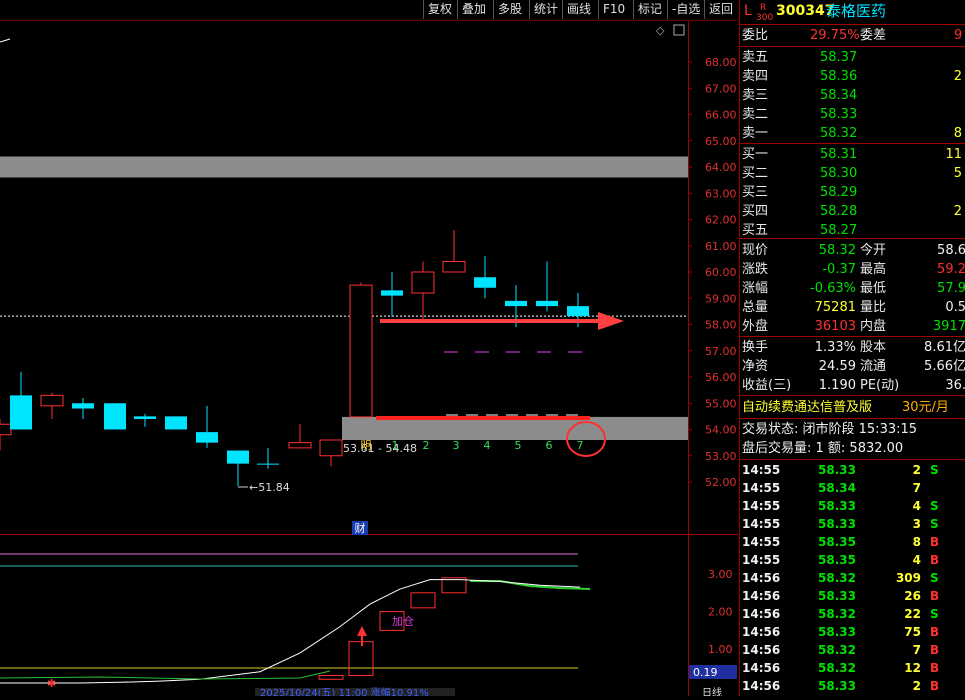 The height and width of the screenshot is (700, 965). I want to click on toolbar-button-2: 多股, so click(509, 9).